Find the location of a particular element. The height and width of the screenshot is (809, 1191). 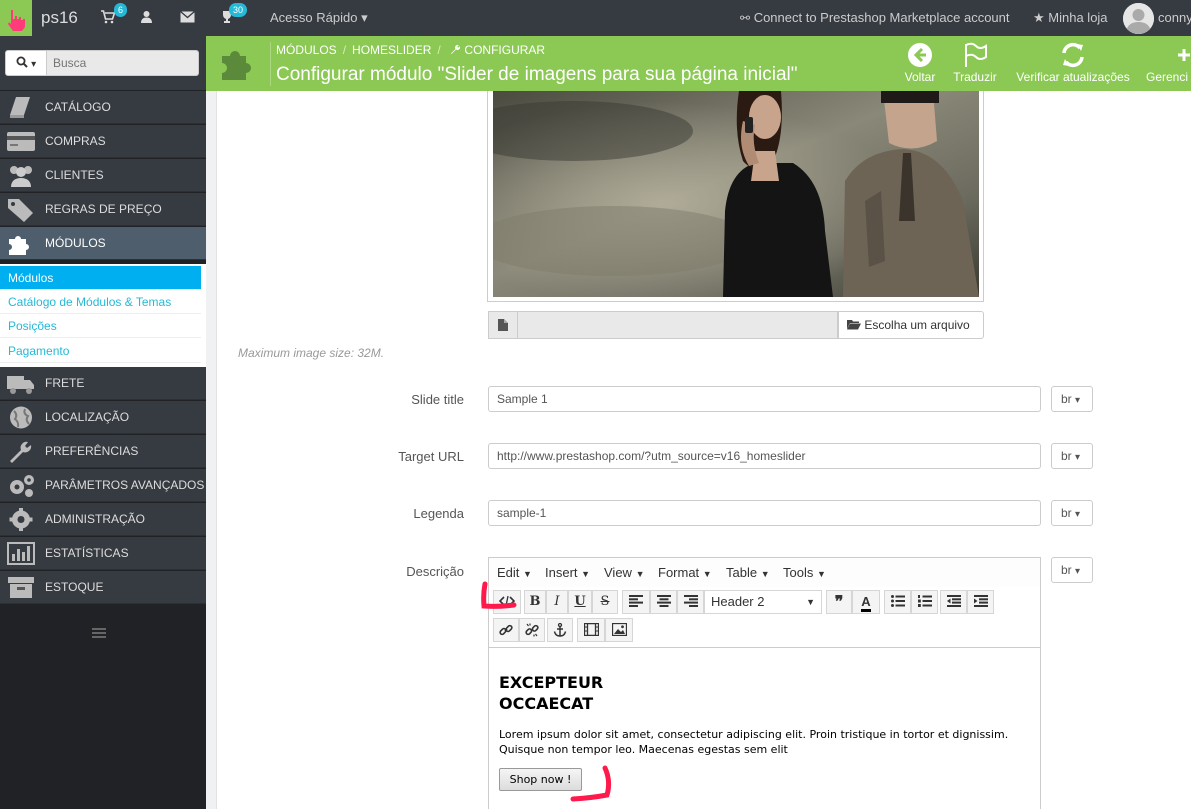

sidebar-item-advanced-params: PARÂMETROS AVANÇADOS is located at coordinates (103, 485).